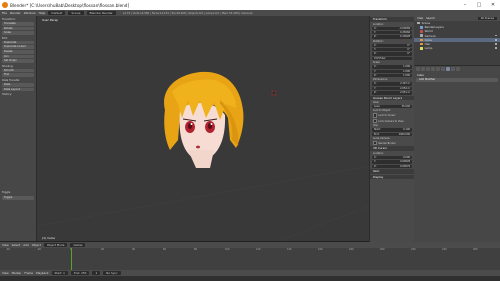 This screenshot has height=281, width=500. What do you see at coordinates (18, 89) in the screenshot?
I see `data-layout-button: Data Layout` at bounding box center [18, 89].